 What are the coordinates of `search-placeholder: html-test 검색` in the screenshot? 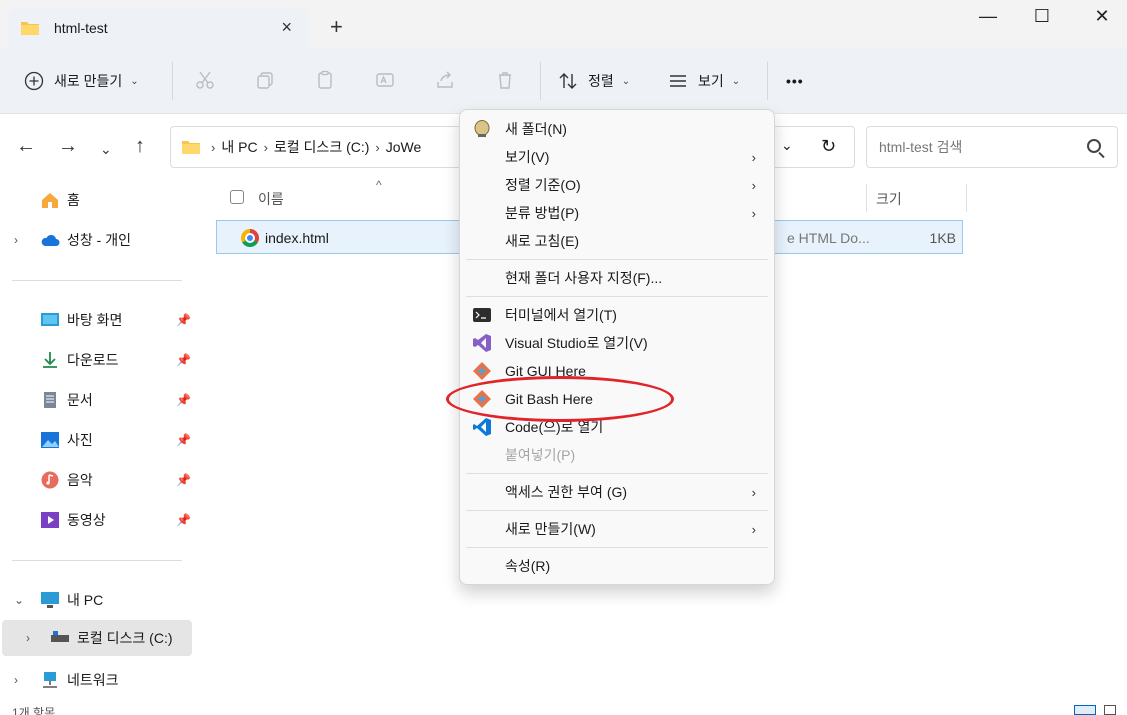 It's located at (921, 147).